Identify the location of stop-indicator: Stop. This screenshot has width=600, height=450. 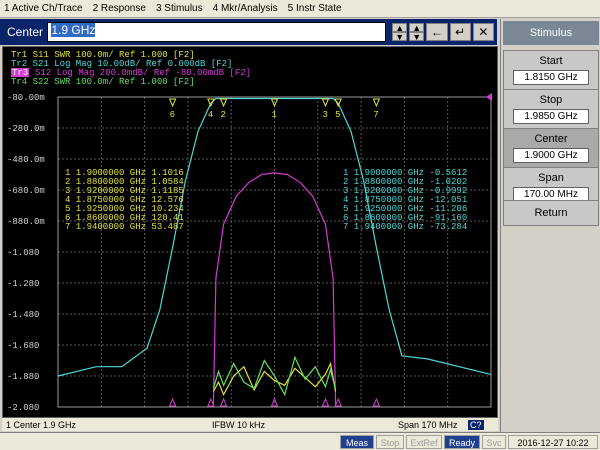
(390, 442).